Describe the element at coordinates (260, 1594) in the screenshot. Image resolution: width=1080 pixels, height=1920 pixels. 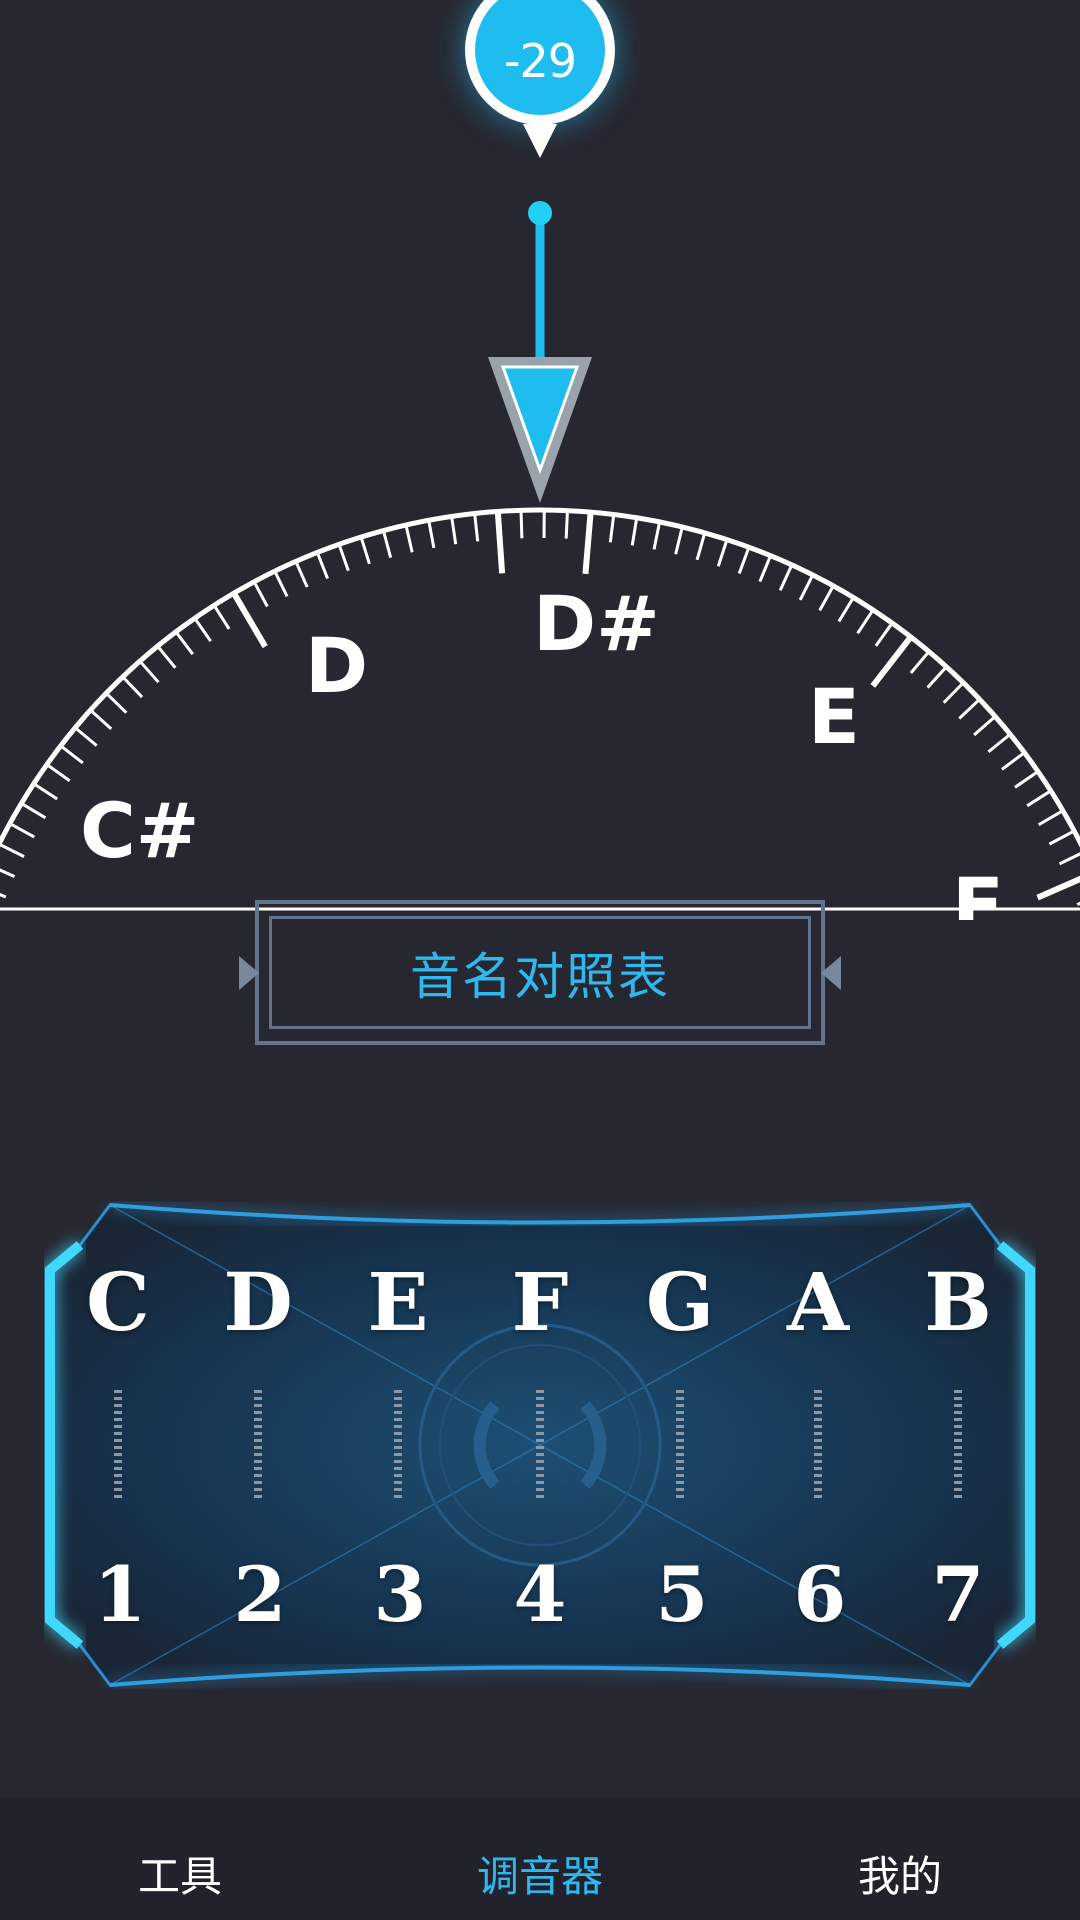
I see `panel-number-2: 2` at that location.